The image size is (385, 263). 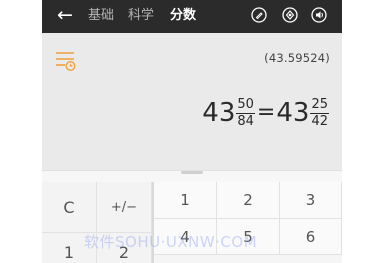 I want to click on tab-basic: 基础, so click(x=101, y=16).